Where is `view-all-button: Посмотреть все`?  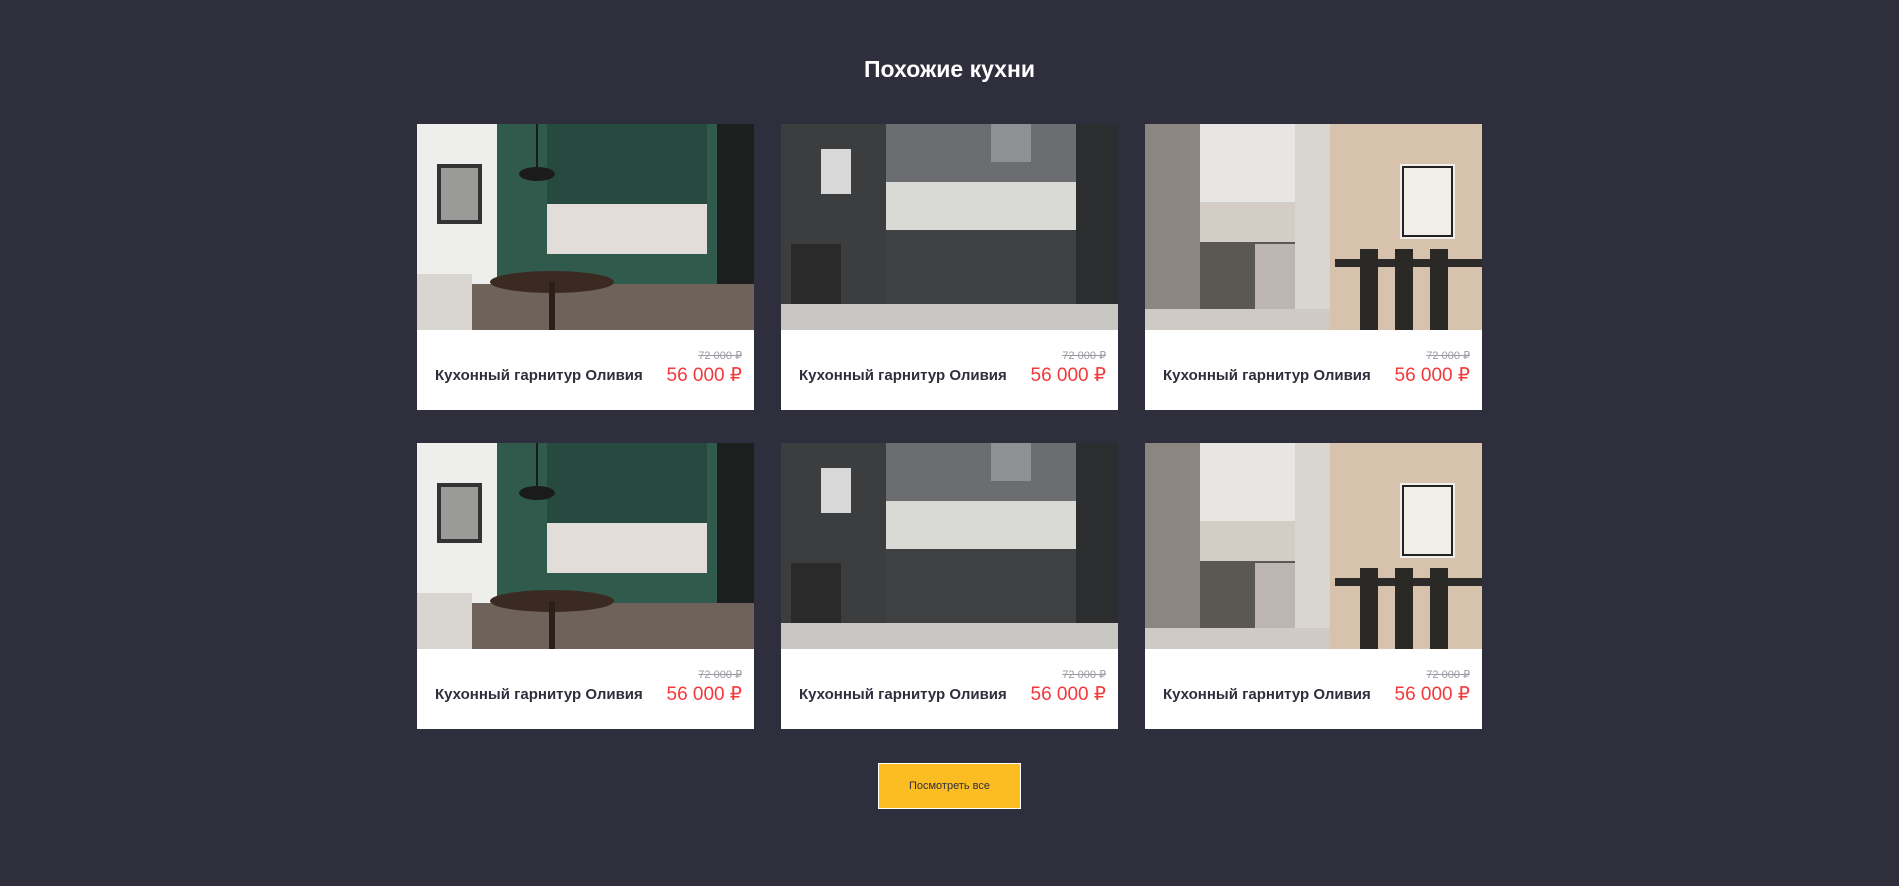
view-all-button: Посмотреть все is located at coordinates (949, 786).